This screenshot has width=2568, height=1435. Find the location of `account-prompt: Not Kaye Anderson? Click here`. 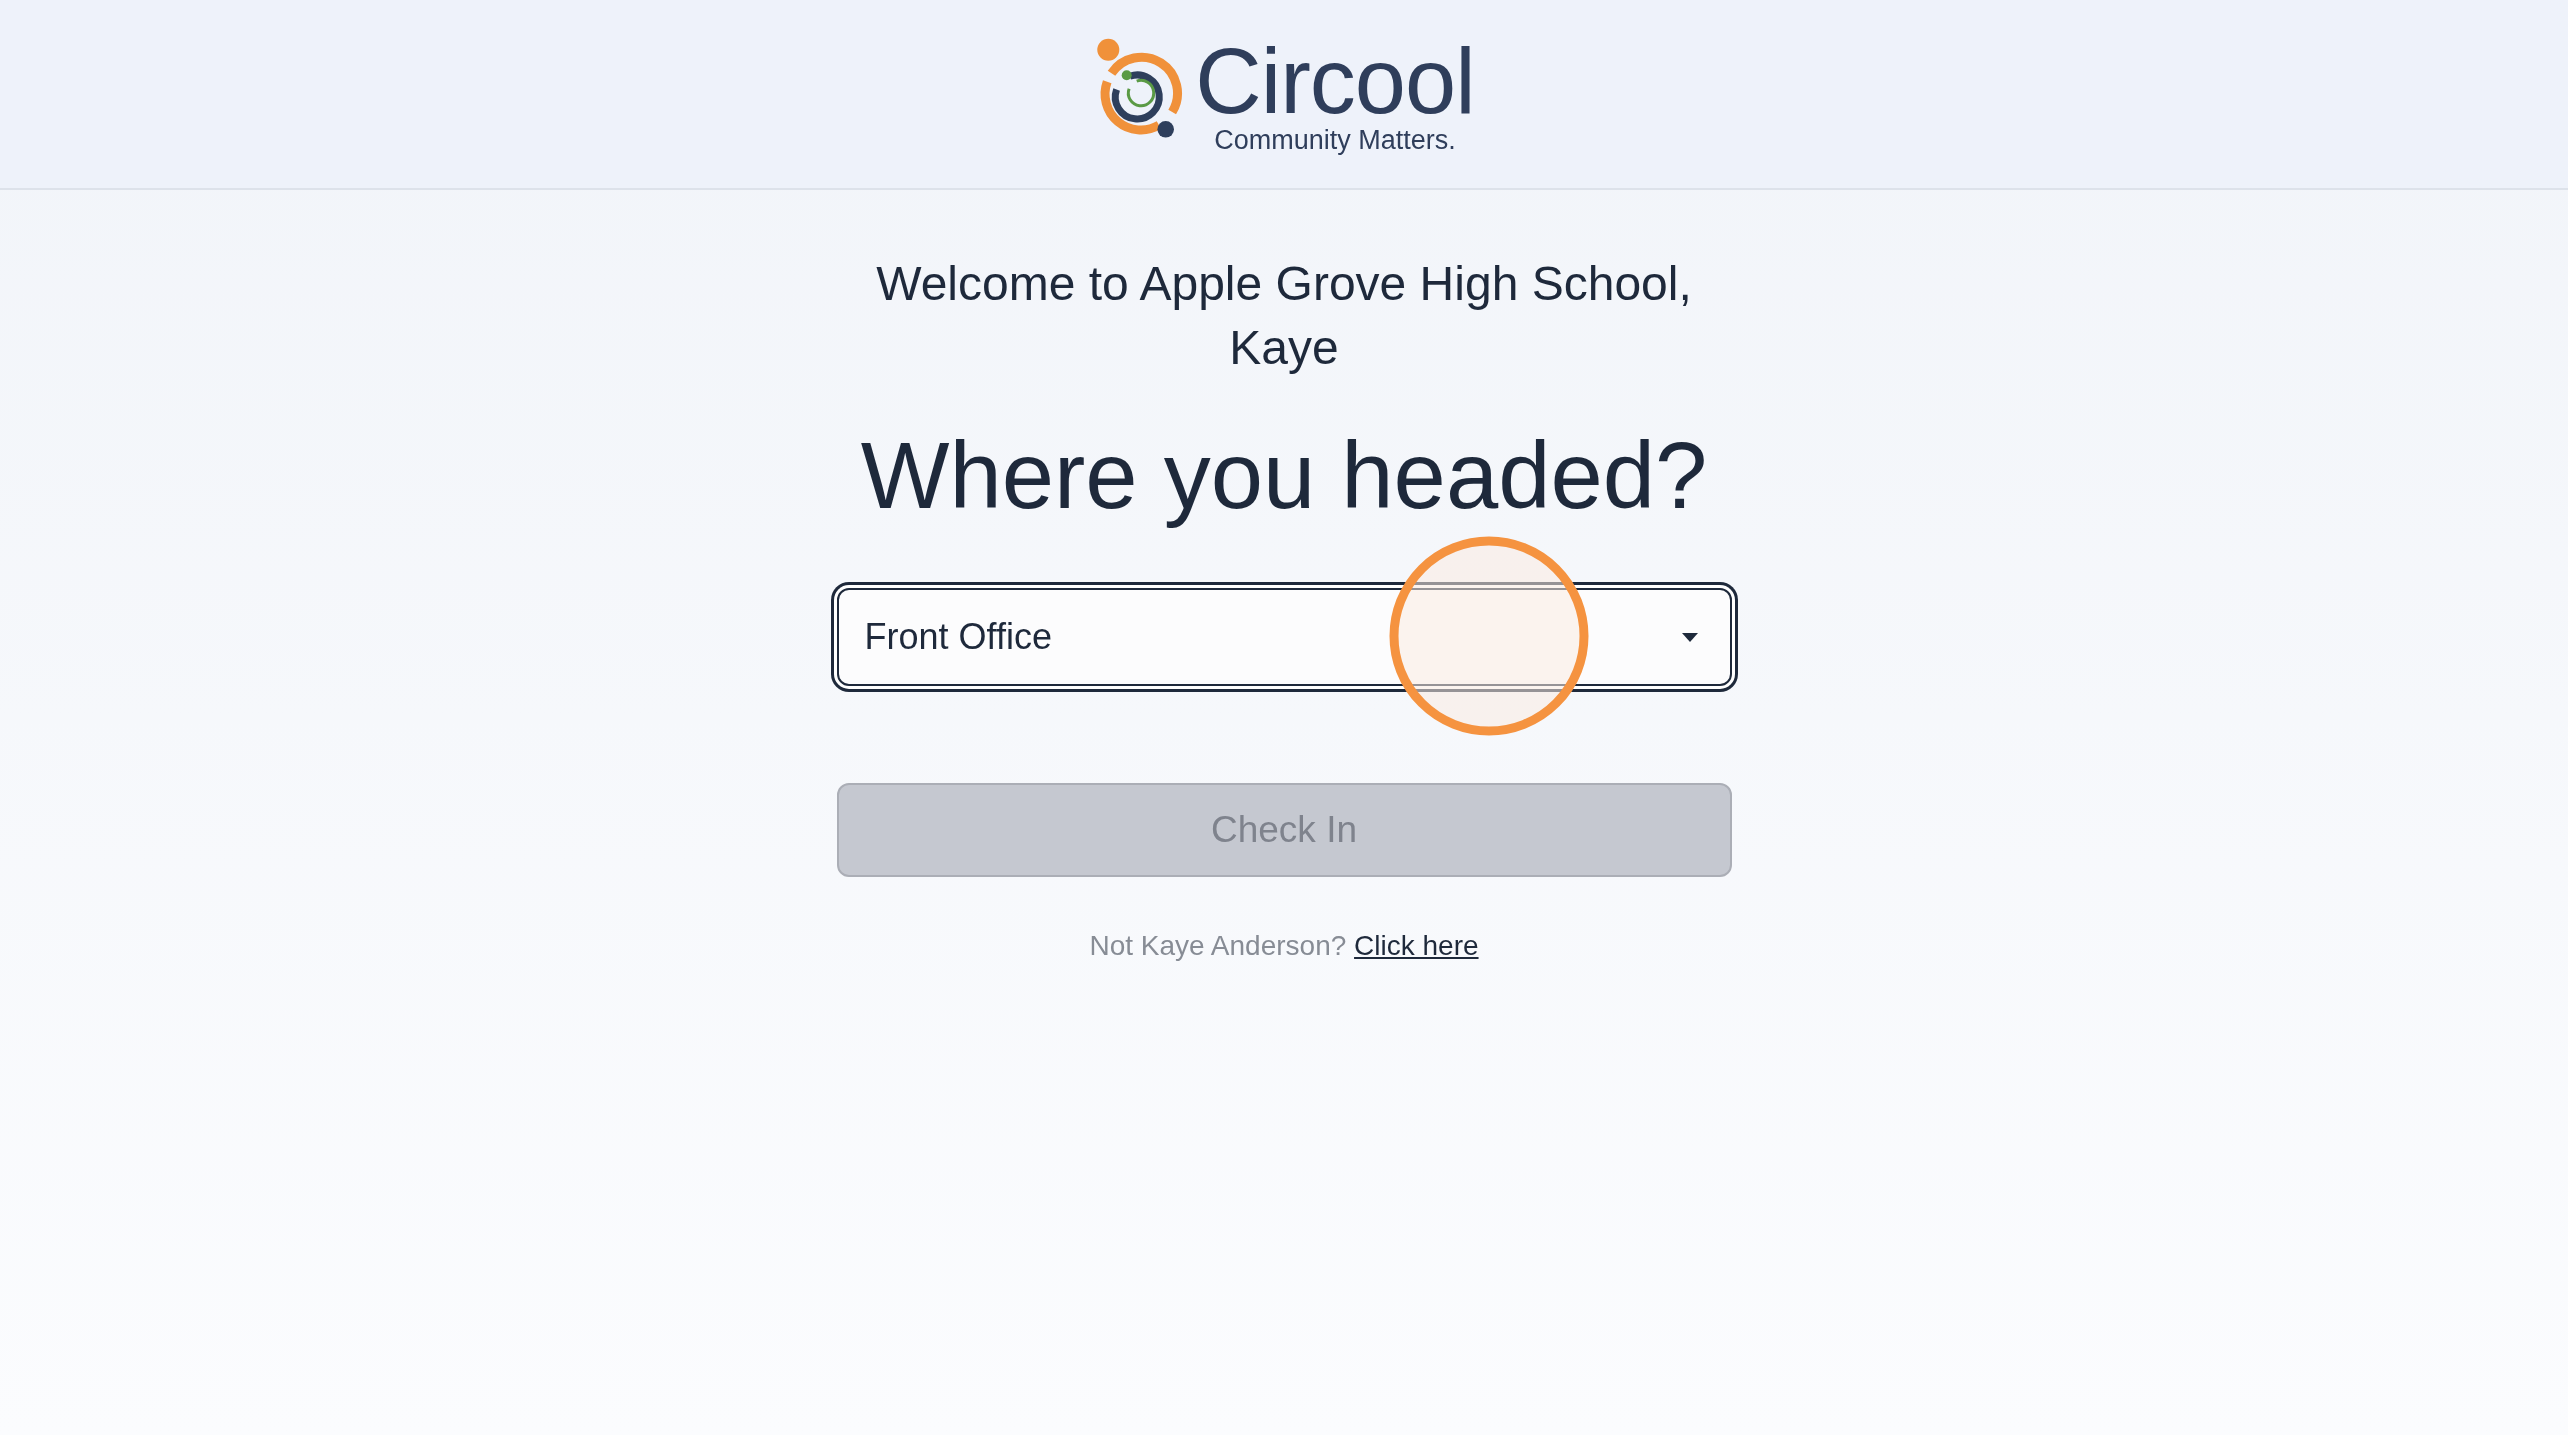

account-prompt: Not Kaye Anderson? Click here is located at coordinates (1284, 946).